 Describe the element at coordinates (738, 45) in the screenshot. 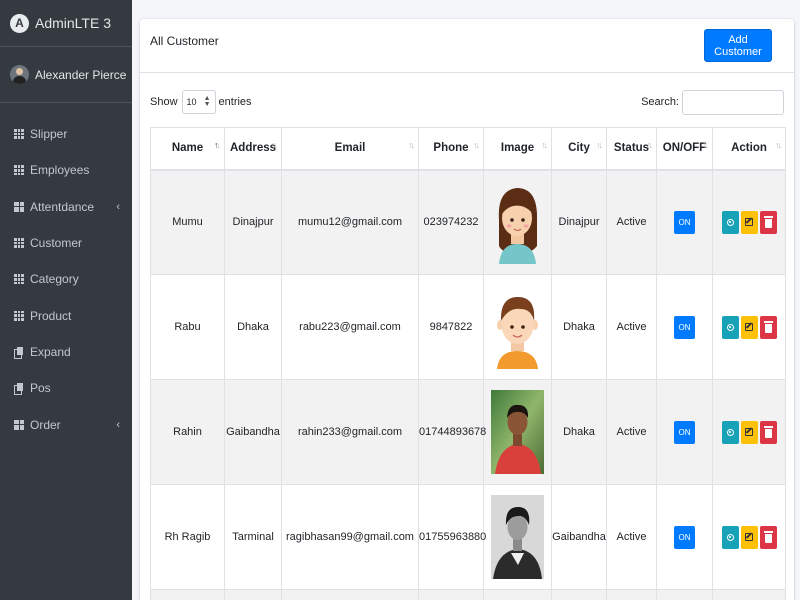

I see `add-customer-button: Add Customer` at that location.